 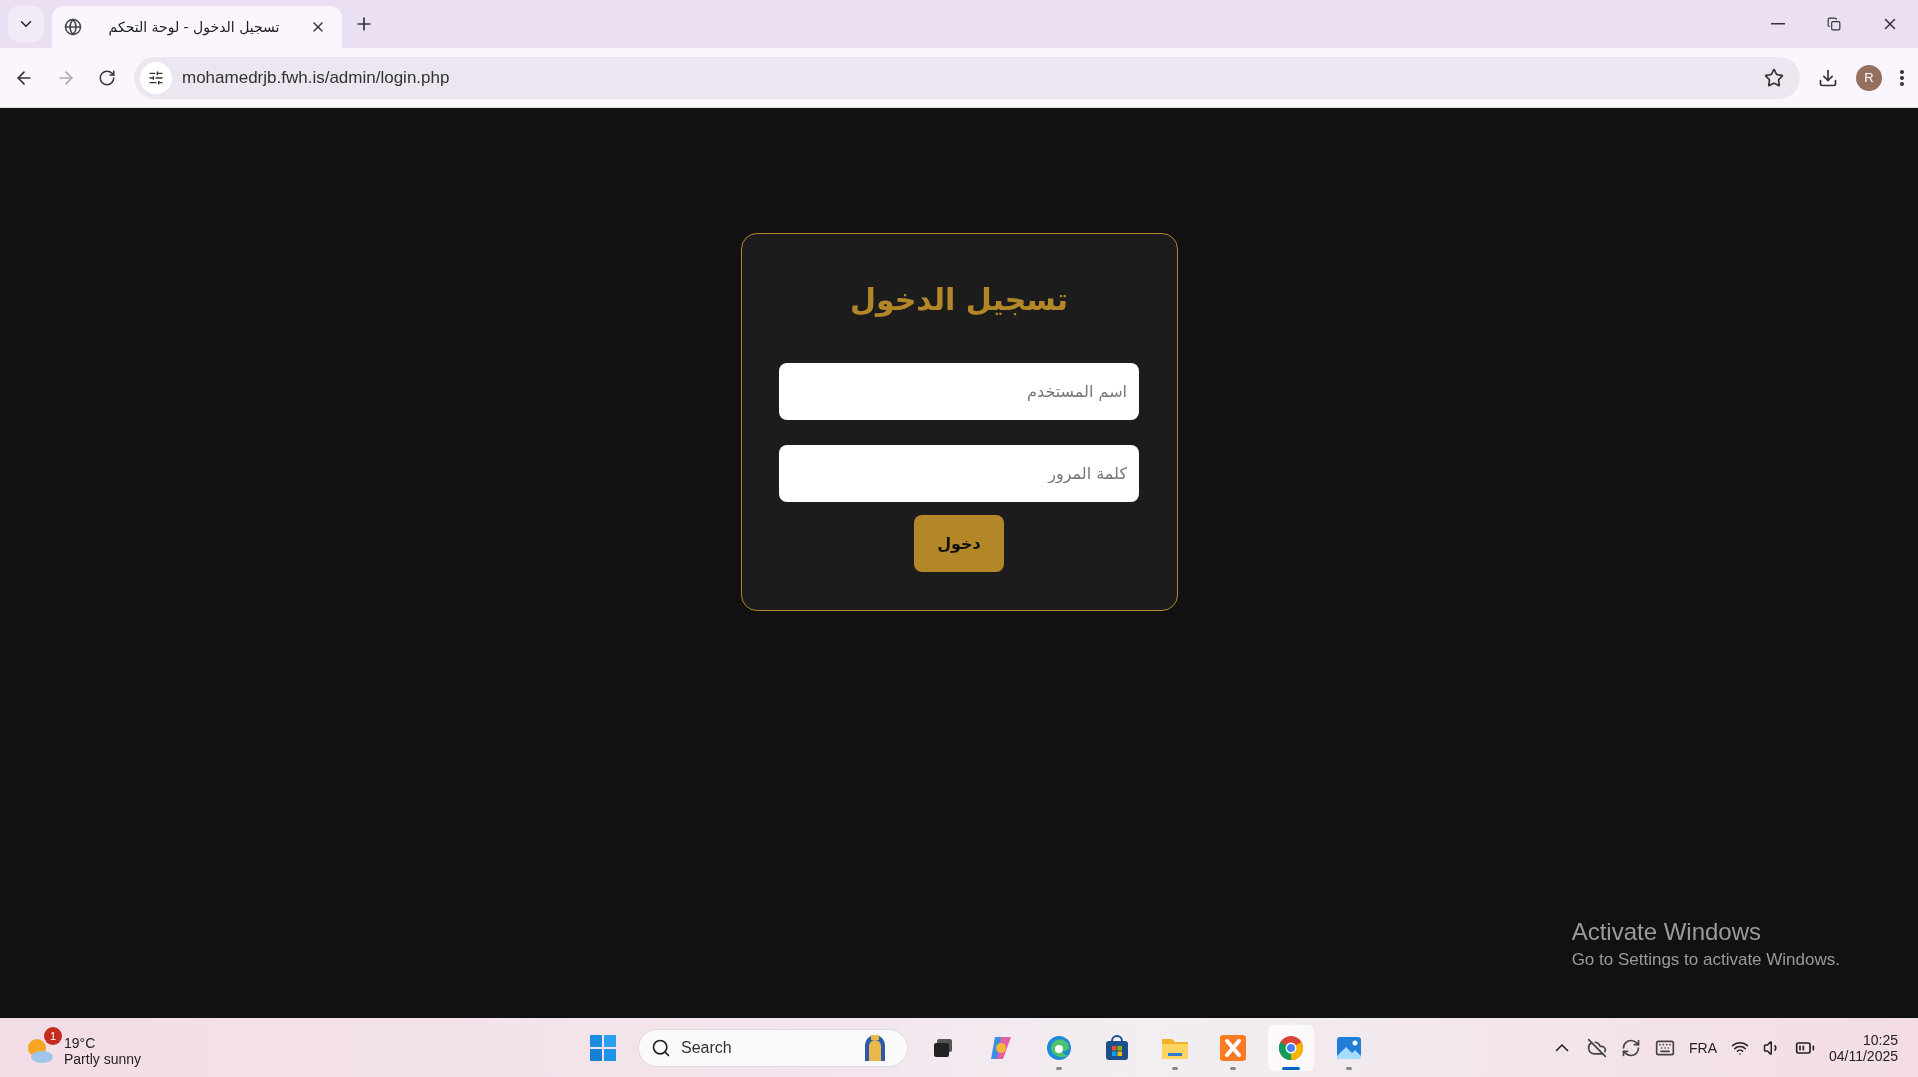 What do you see at coordinates (1561, 1047) in the screenshot?
I see `chevron-up-icon` at bounding box center [1561, 1047].